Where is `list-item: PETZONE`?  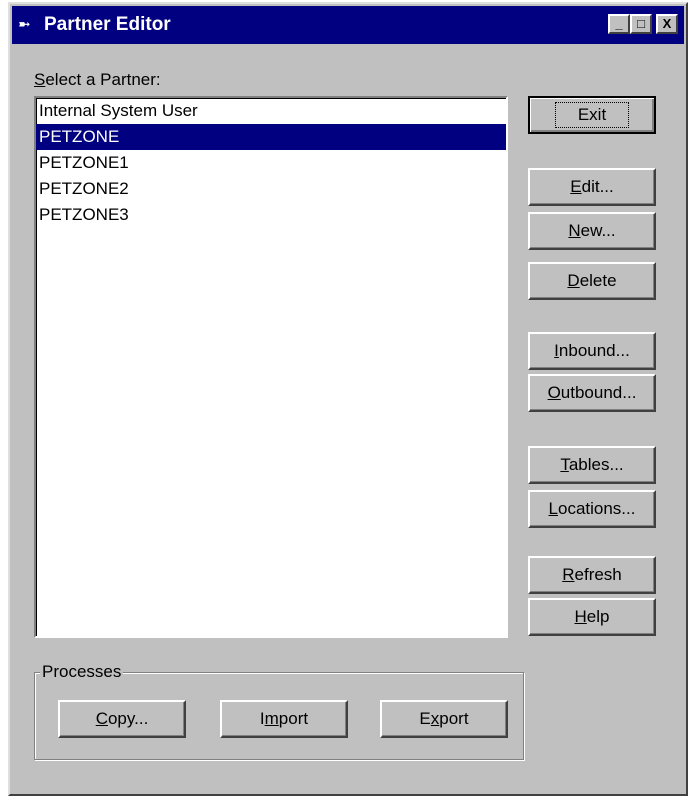 list-item: PETZONE is located at coordinates (271, 137).